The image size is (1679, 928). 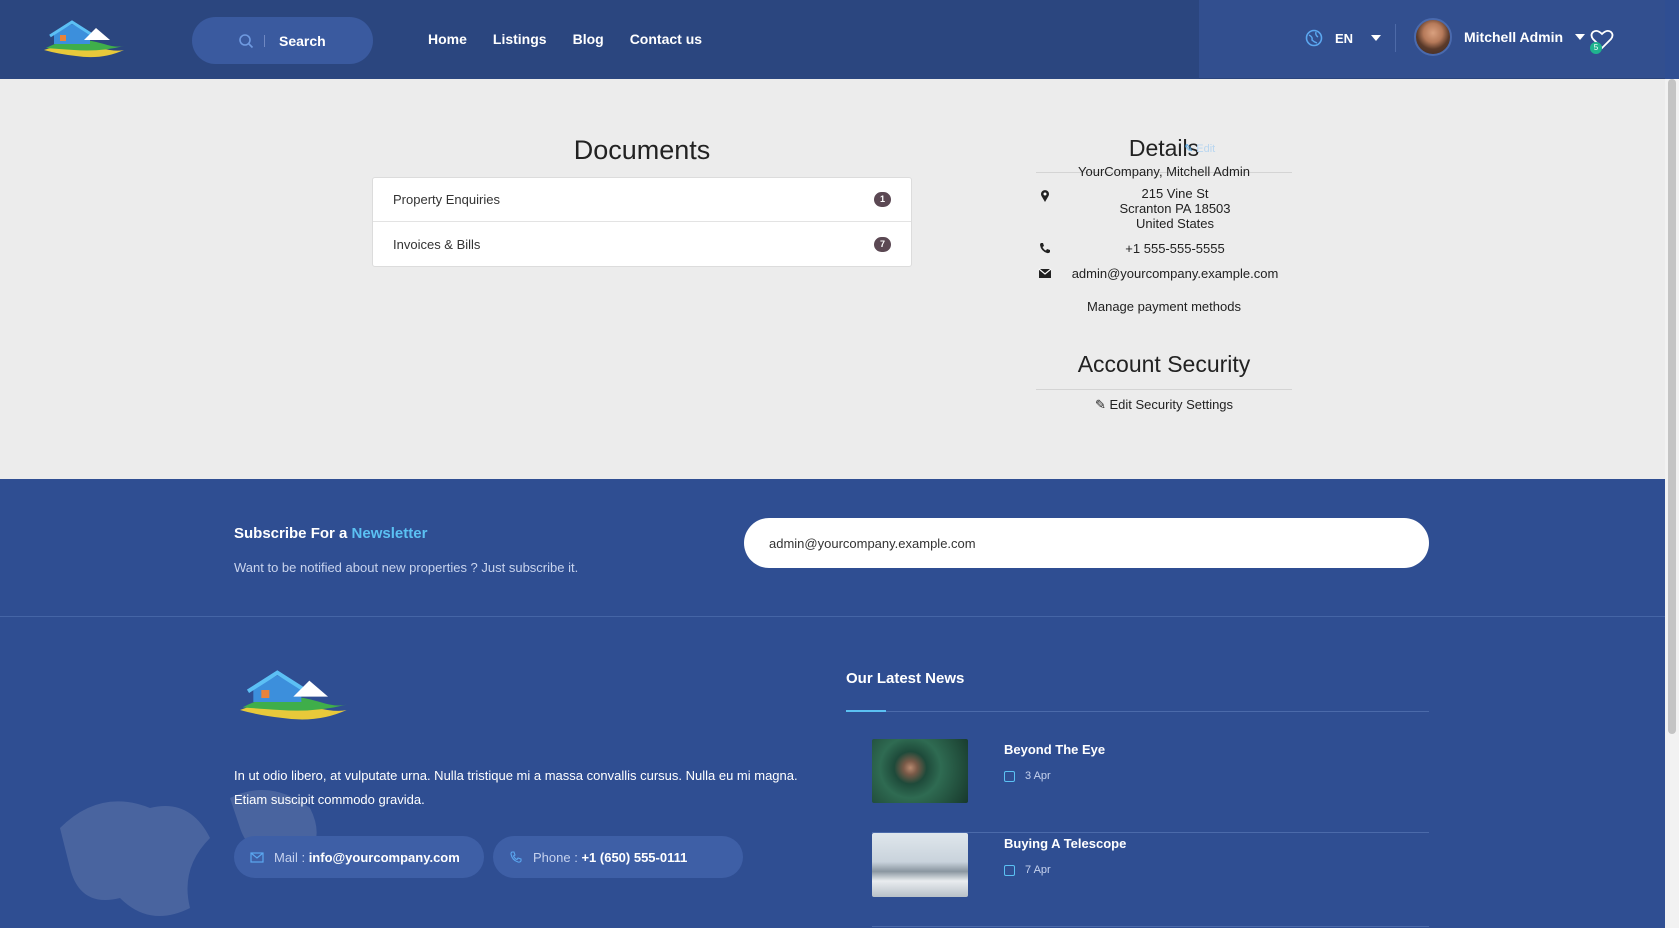 What do you see at coordinates (1065, 843) in the screenshot?
I see `news-title: Buying A Telescope` at bounding box center [1065, 843].